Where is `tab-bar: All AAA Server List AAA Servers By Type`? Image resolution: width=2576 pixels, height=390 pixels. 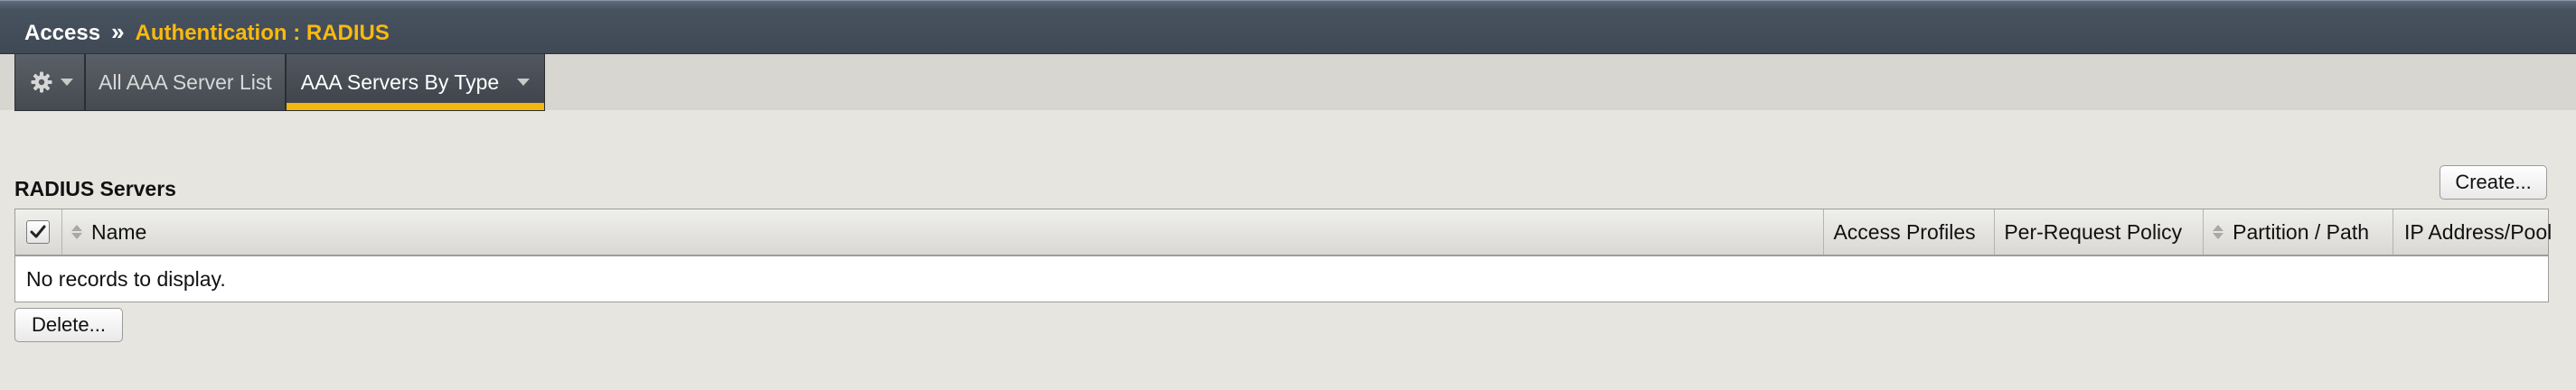
tab-bar: All AAA Server List AAA Servers By Type is located at coordinates (280, 82).